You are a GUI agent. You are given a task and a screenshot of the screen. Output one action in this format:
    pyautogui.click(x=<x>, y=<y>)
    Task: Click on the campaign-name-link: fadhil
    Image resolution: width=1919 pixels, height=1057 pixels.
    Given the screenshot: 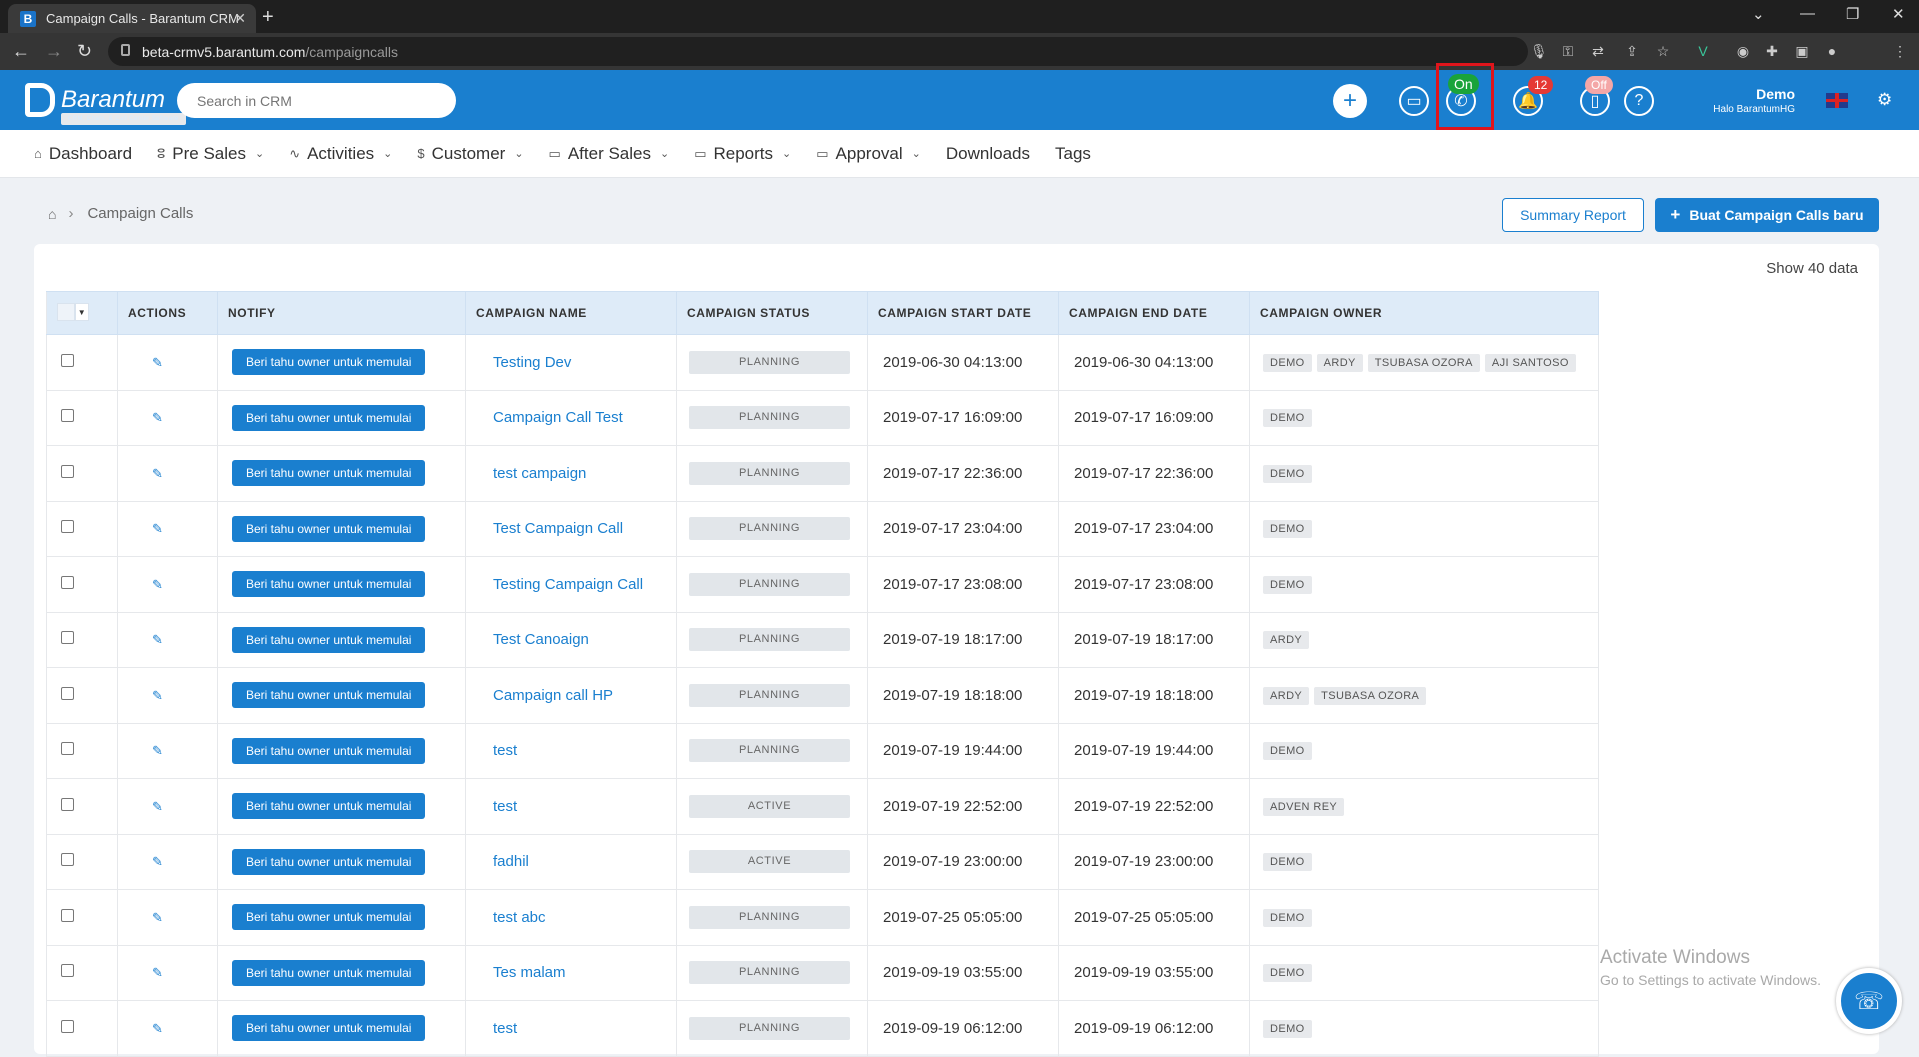 What is the action you would take?
    pyautogui.click(x=571, y=862)
    